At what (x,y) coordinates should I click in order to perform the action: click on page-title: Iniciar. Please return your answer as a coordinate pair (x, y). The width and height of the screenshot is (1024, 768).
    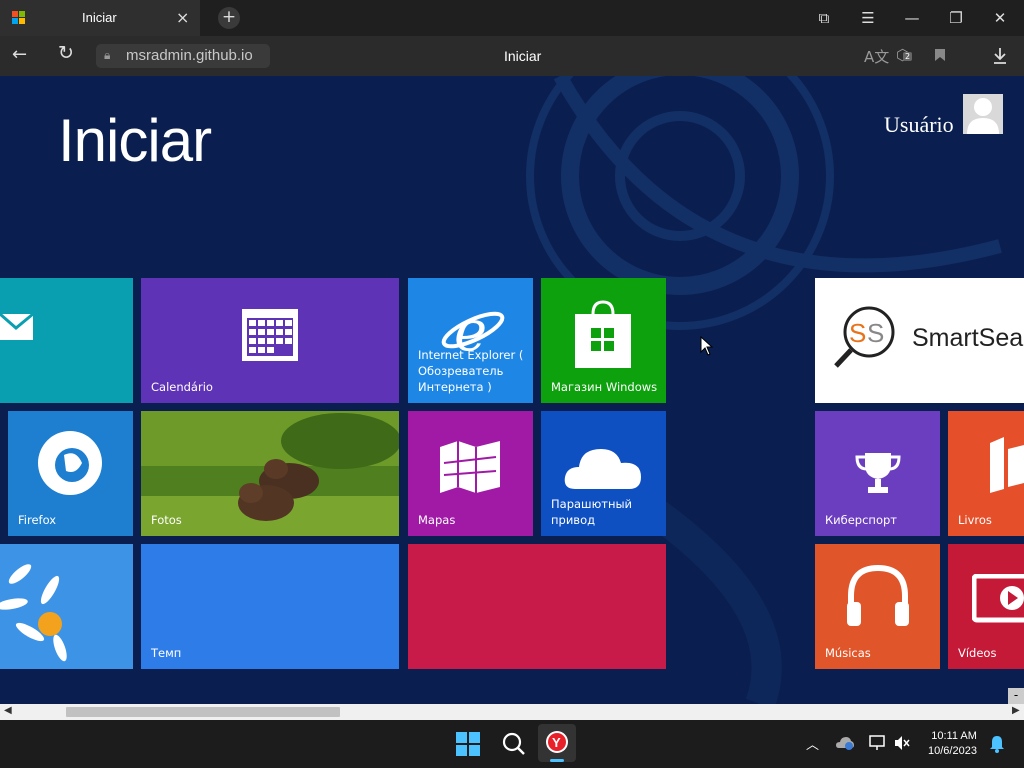
    Looking at the image, I should click on (523, 56).